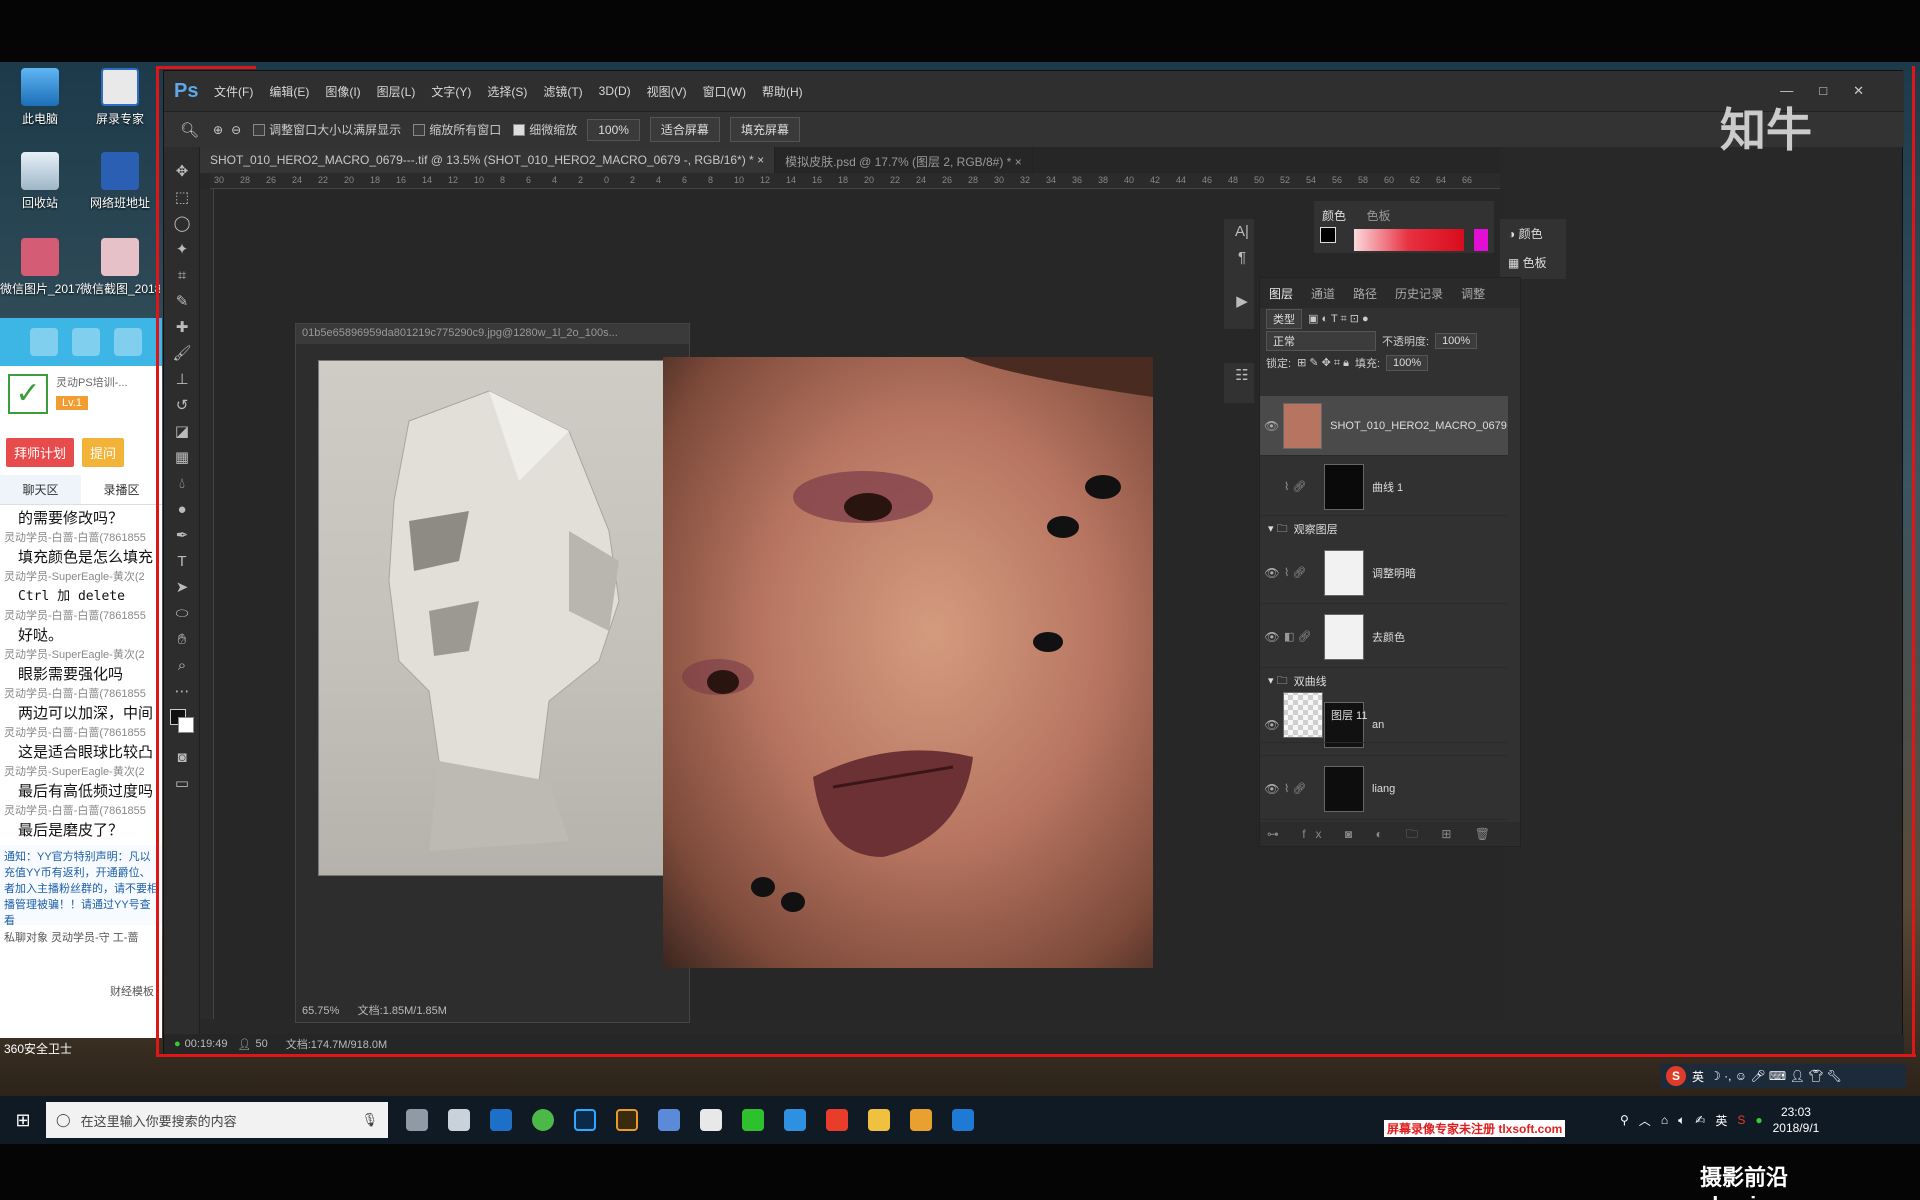 The image size is (1920, 1200). What do you see at coordinates (1384, 637) in the screenshot?
I see `layer-row: 👁︎ ◧ 🔗︎ 去颜色` at bounding box center [1384, 637].